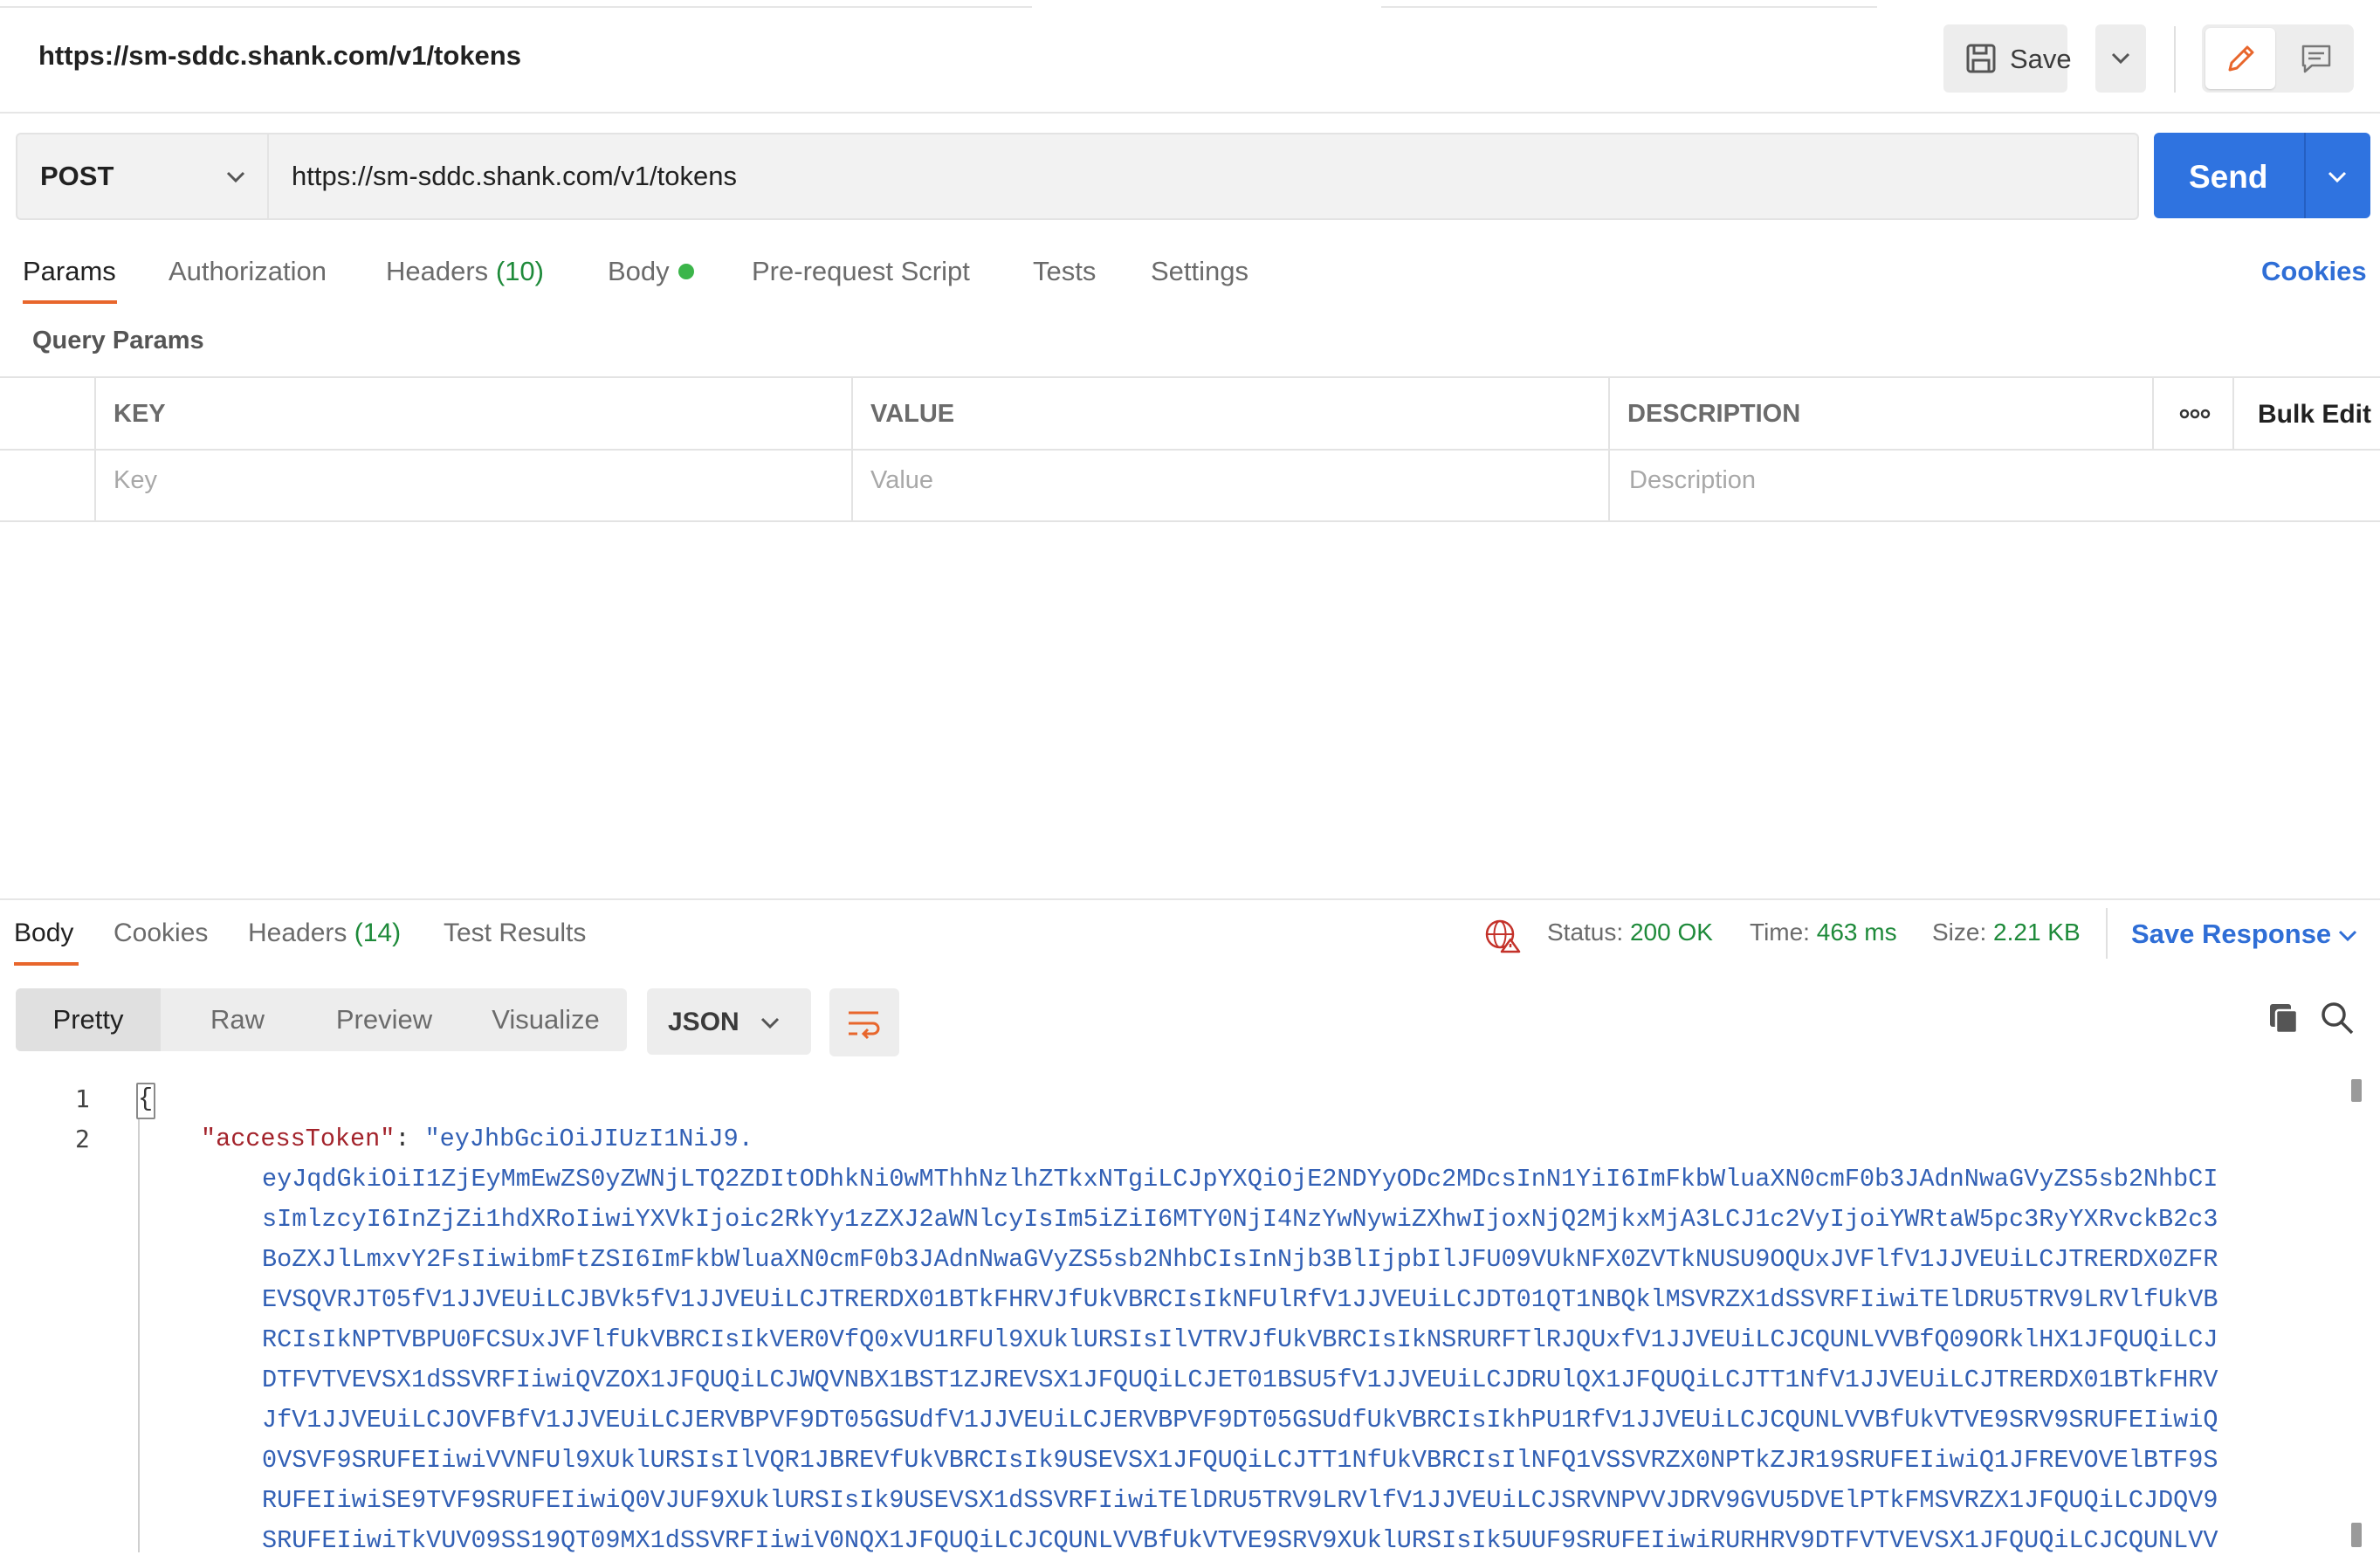 The height and width of the screenshot is (1555, 2380). What do you see at coordinates (69, 271) in the screenshot?
I see `tab-params: Params` at bounding box center [69, 271].